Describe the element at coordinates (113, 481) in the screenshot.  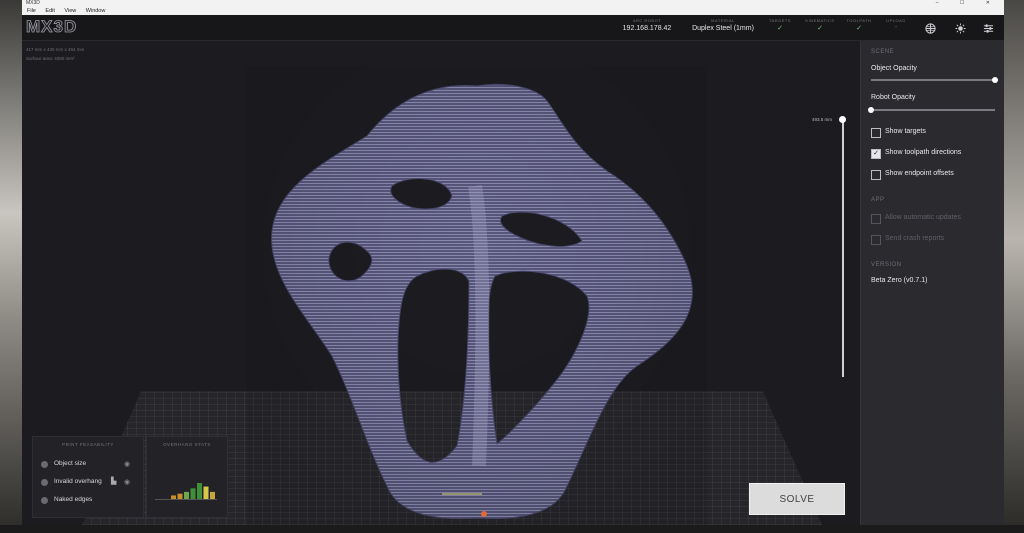
I see `bar-chart-icon: ▙` at that location.